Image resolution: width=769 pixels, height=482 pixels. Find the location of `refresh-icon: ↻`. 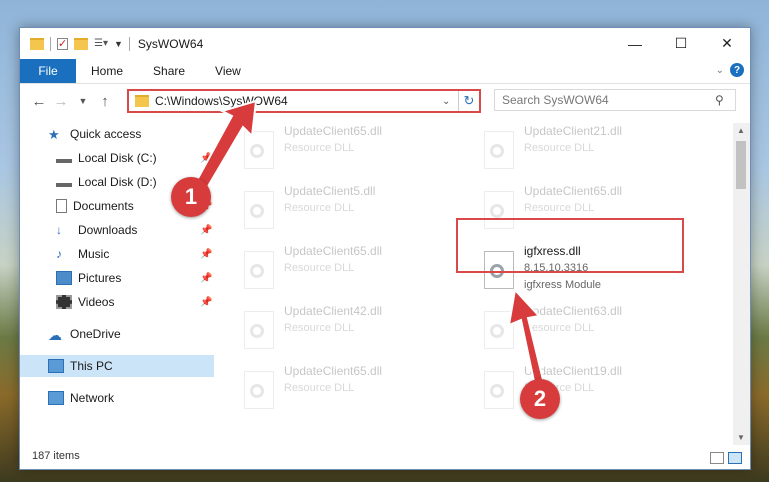

refresh-icon: ↻ is located at coordinates (468, 101).